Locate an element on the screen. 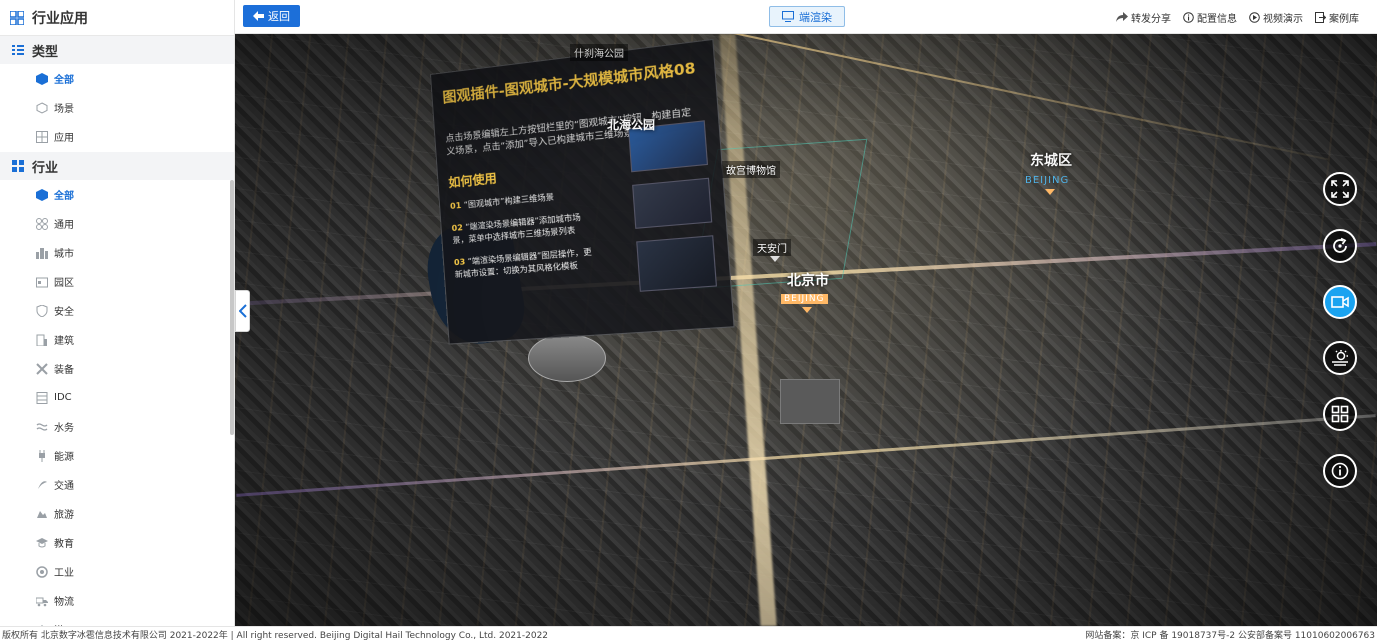  type-item-all: 全部 is located at coordinates (117, 78).